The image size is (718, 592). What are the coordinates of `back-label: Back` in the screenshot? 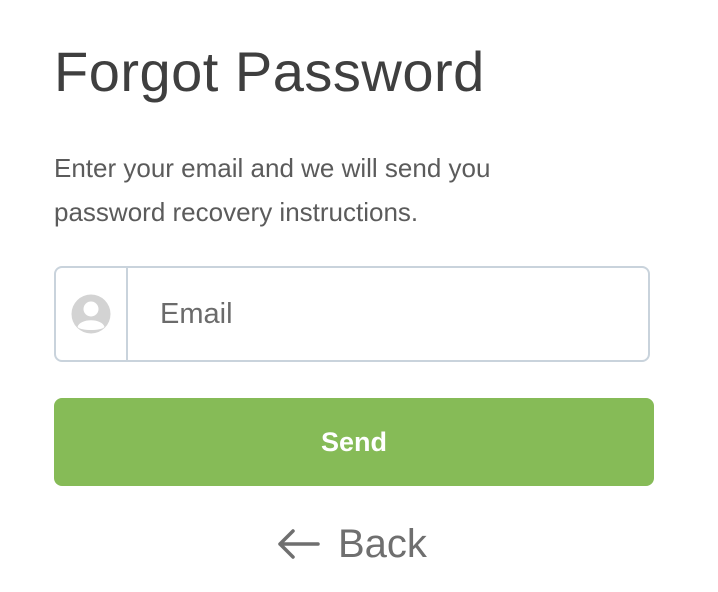 It's located at (382, 543).